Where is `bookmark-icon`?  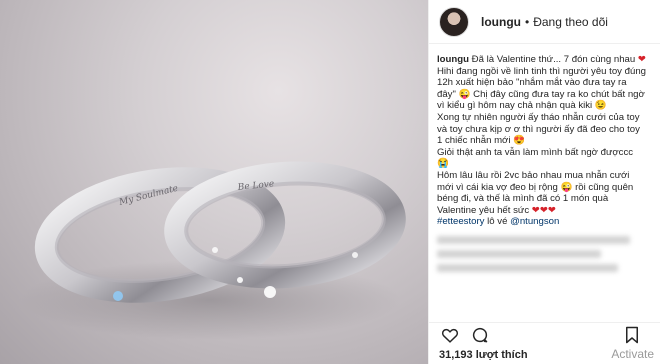 bookmark-icon is located at coordinates (632, 334).